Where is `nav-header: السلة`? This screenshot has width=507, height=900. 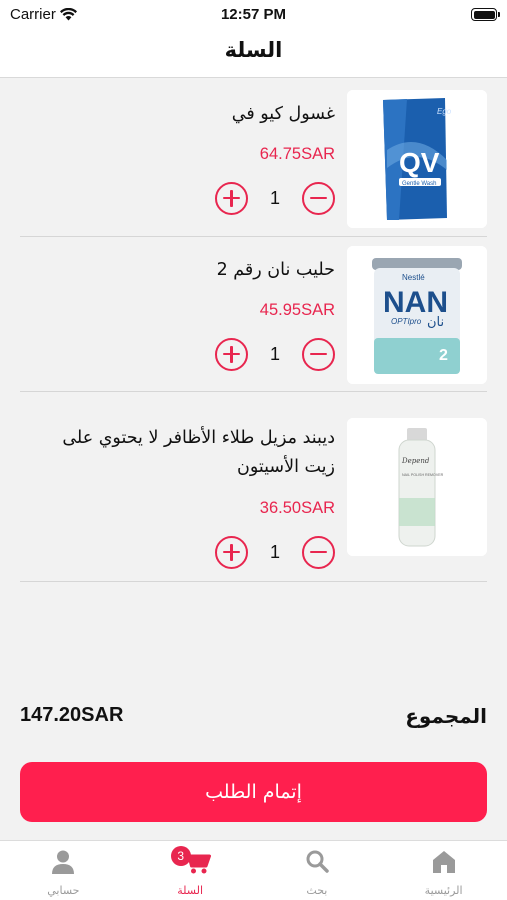
nav-header: السلة is located at coordinates (253, 54).